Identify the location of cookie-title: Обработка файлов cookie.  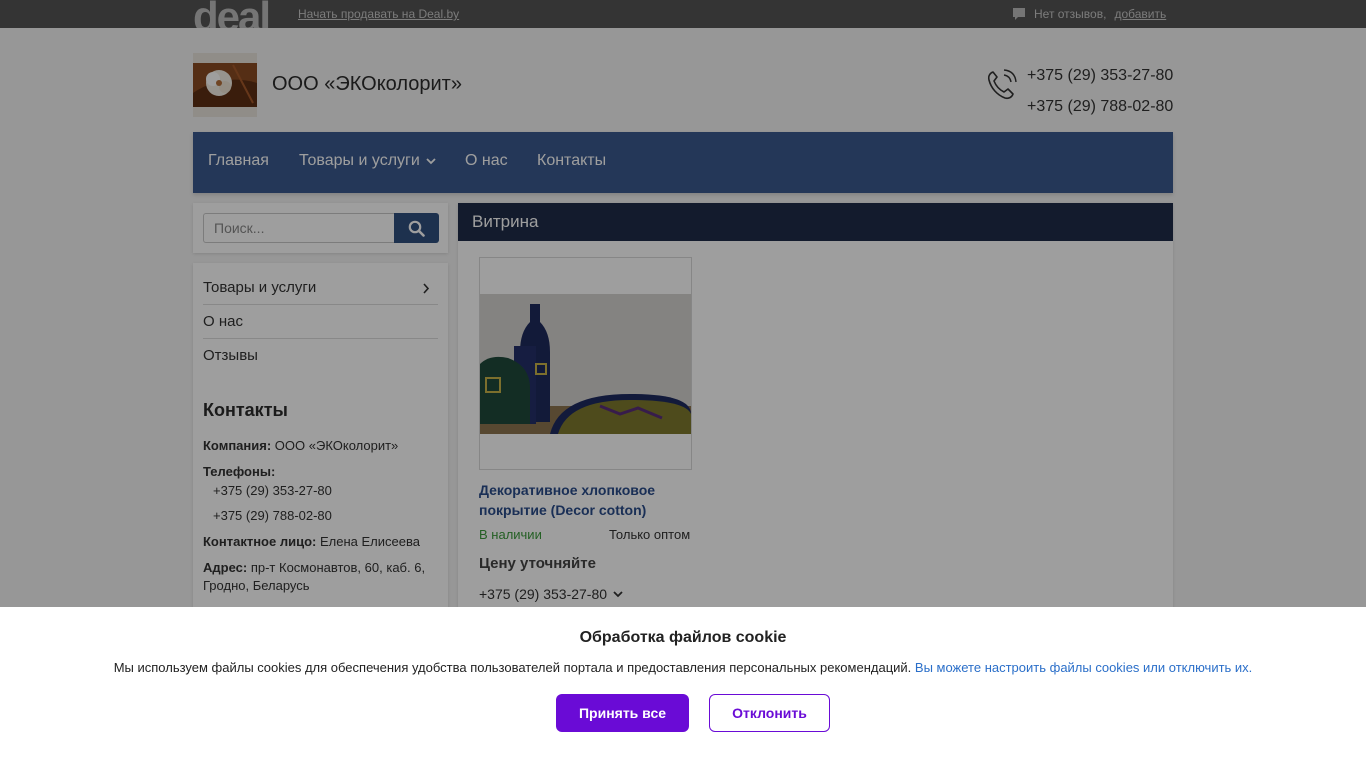
(683, 637).